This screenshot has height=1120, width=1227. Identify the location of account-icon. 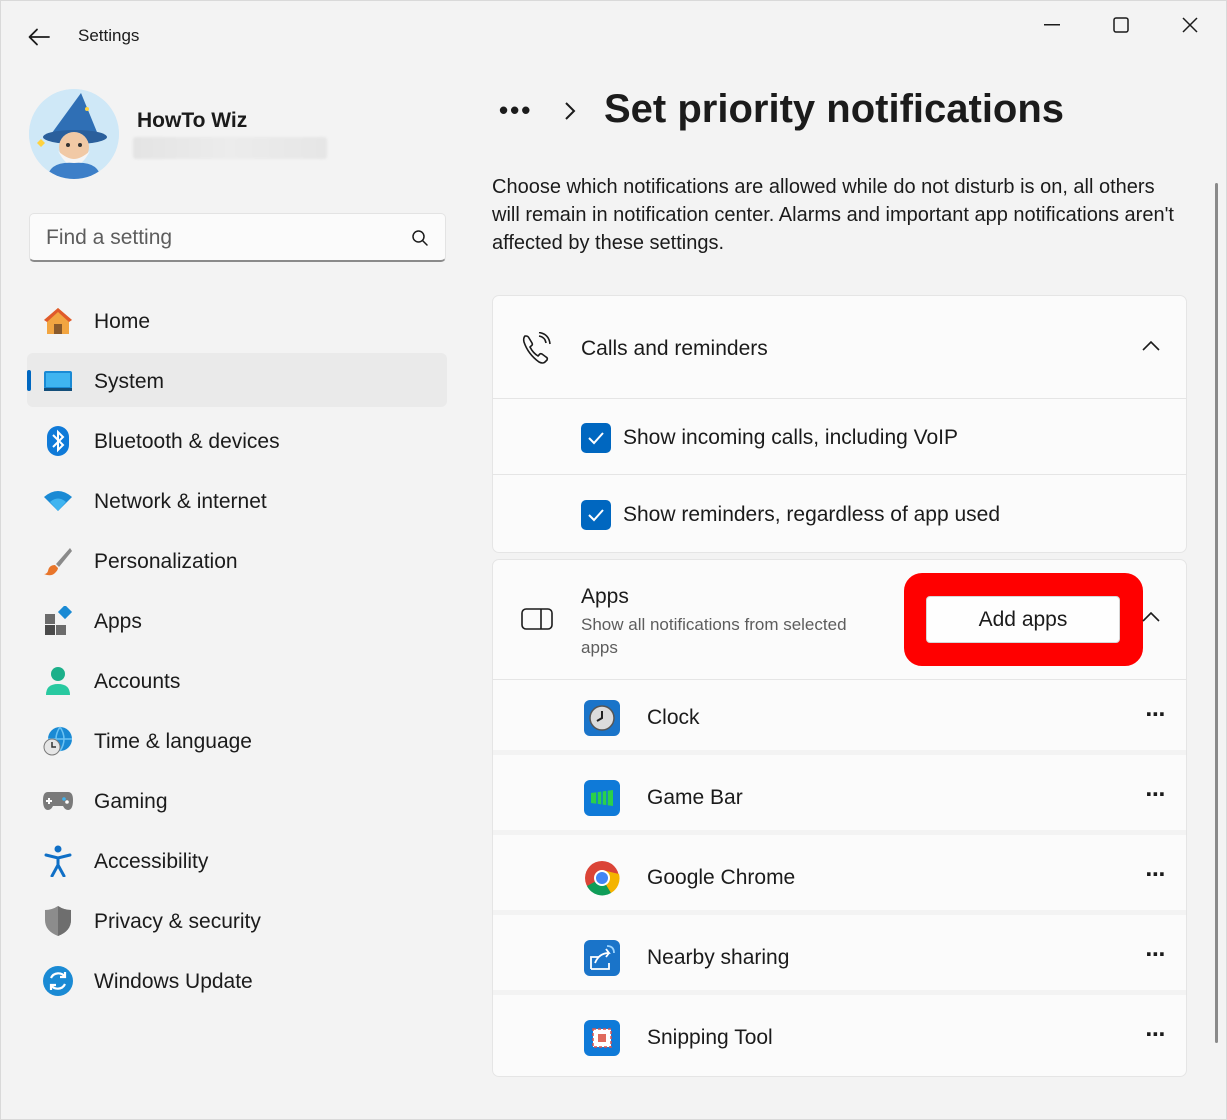
(58, 681).